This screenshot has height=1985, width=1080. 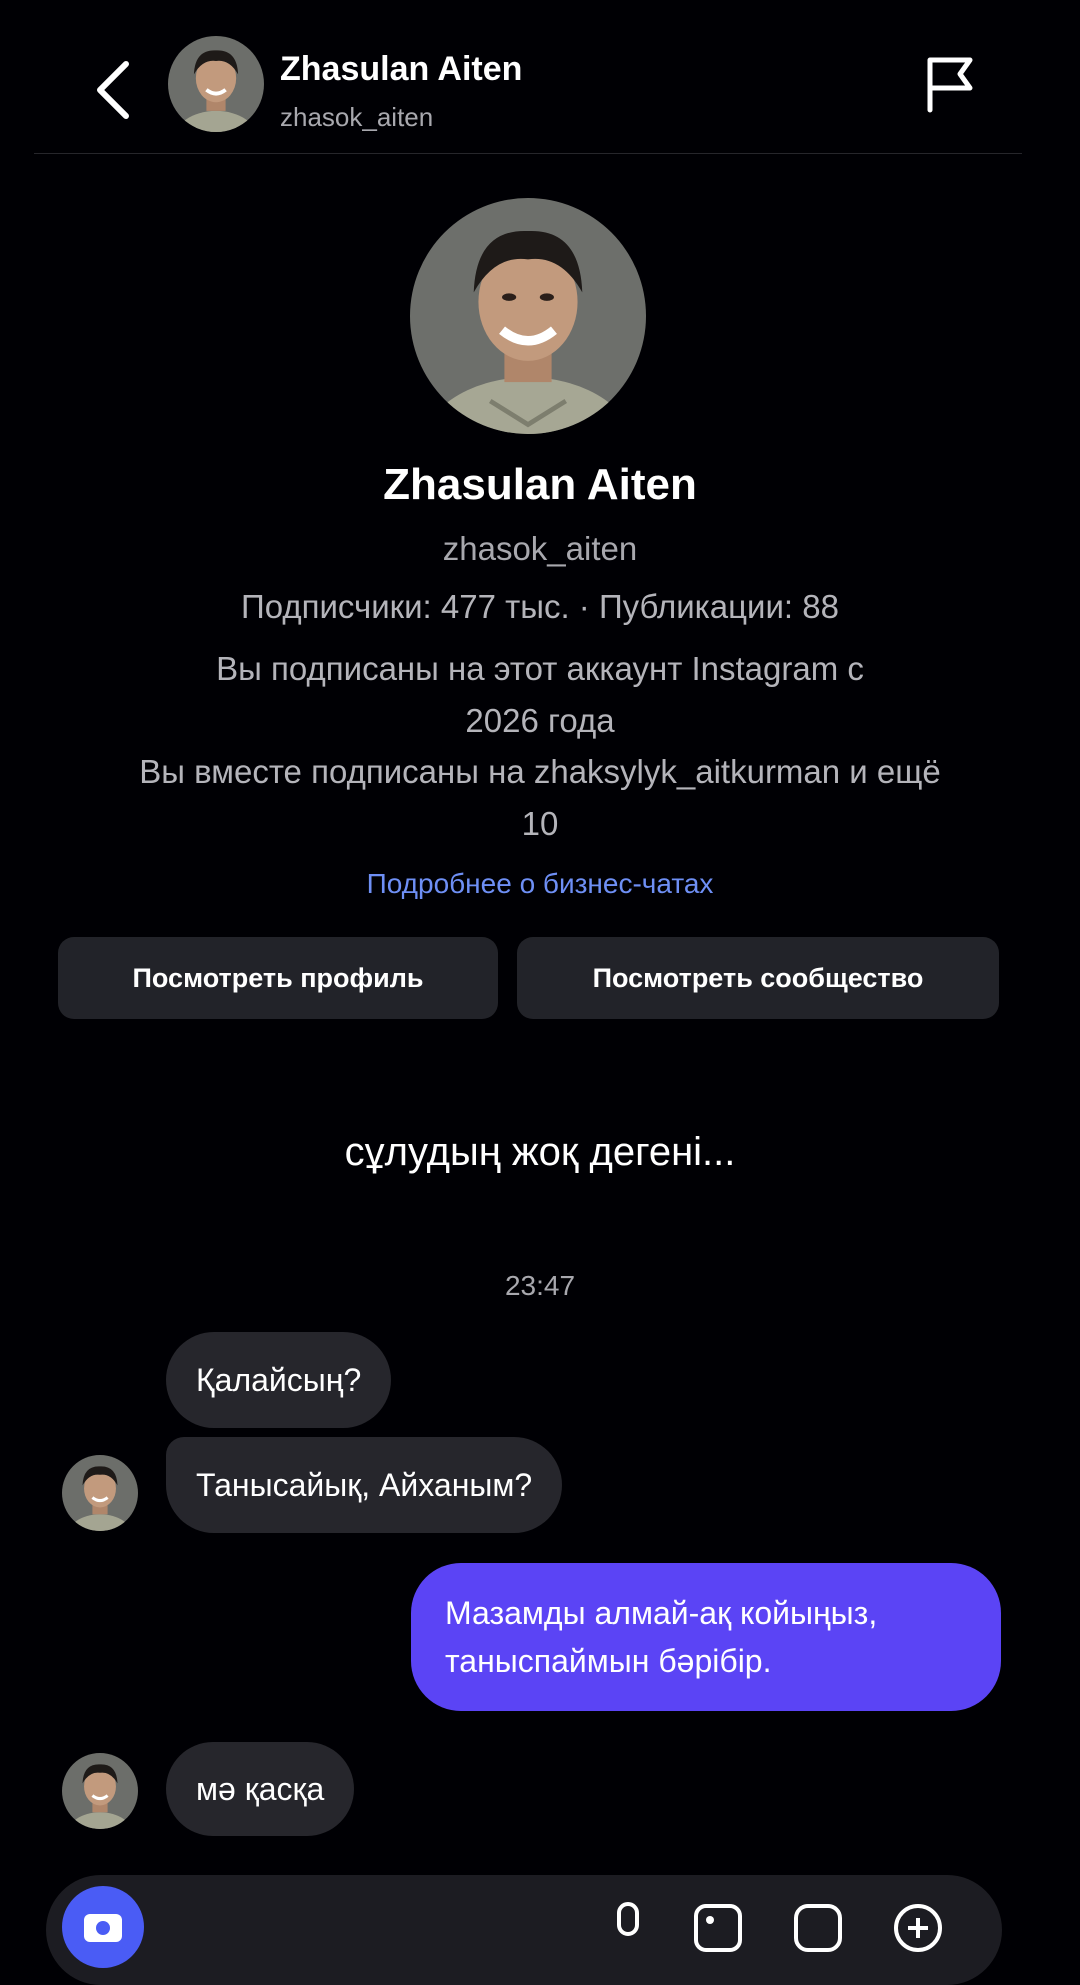 What do you see at coordinates (628, 1919) in the screenshot?
I see `microphone-icon` at bounding box center [628, 1919].